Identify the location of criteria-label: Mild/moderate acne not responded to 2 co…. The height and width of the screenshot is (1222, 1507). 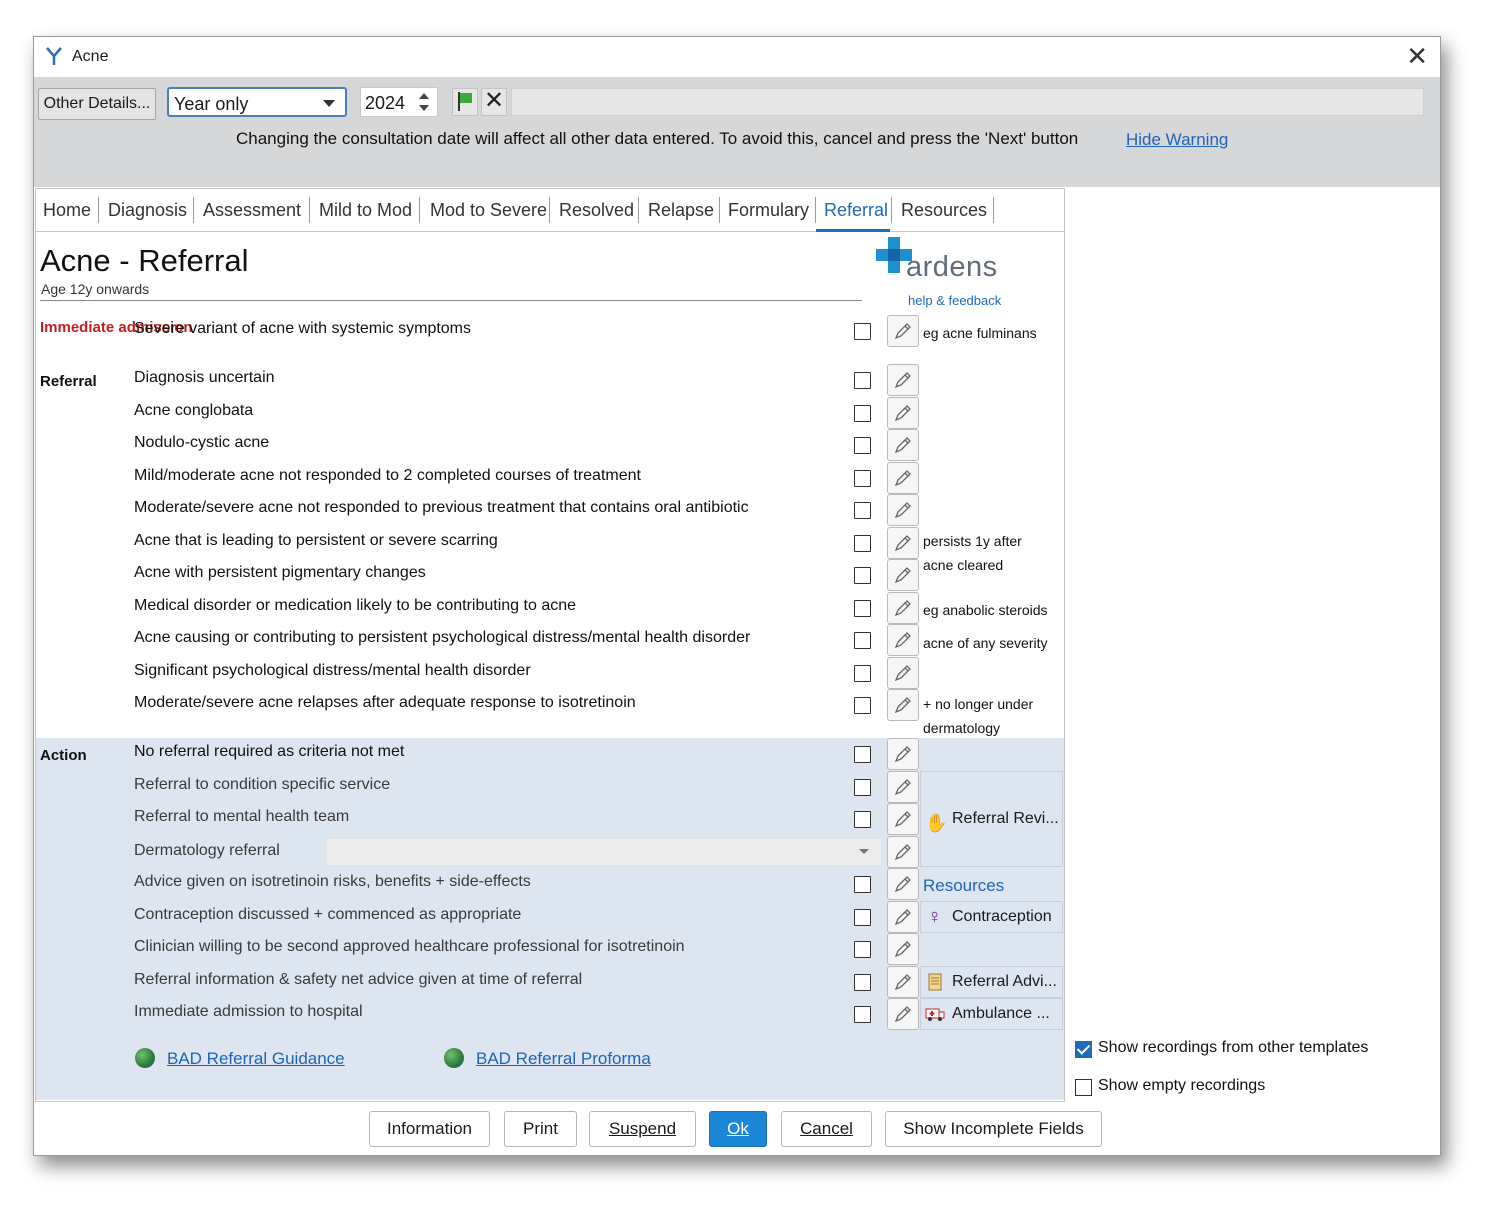
(387, 475).